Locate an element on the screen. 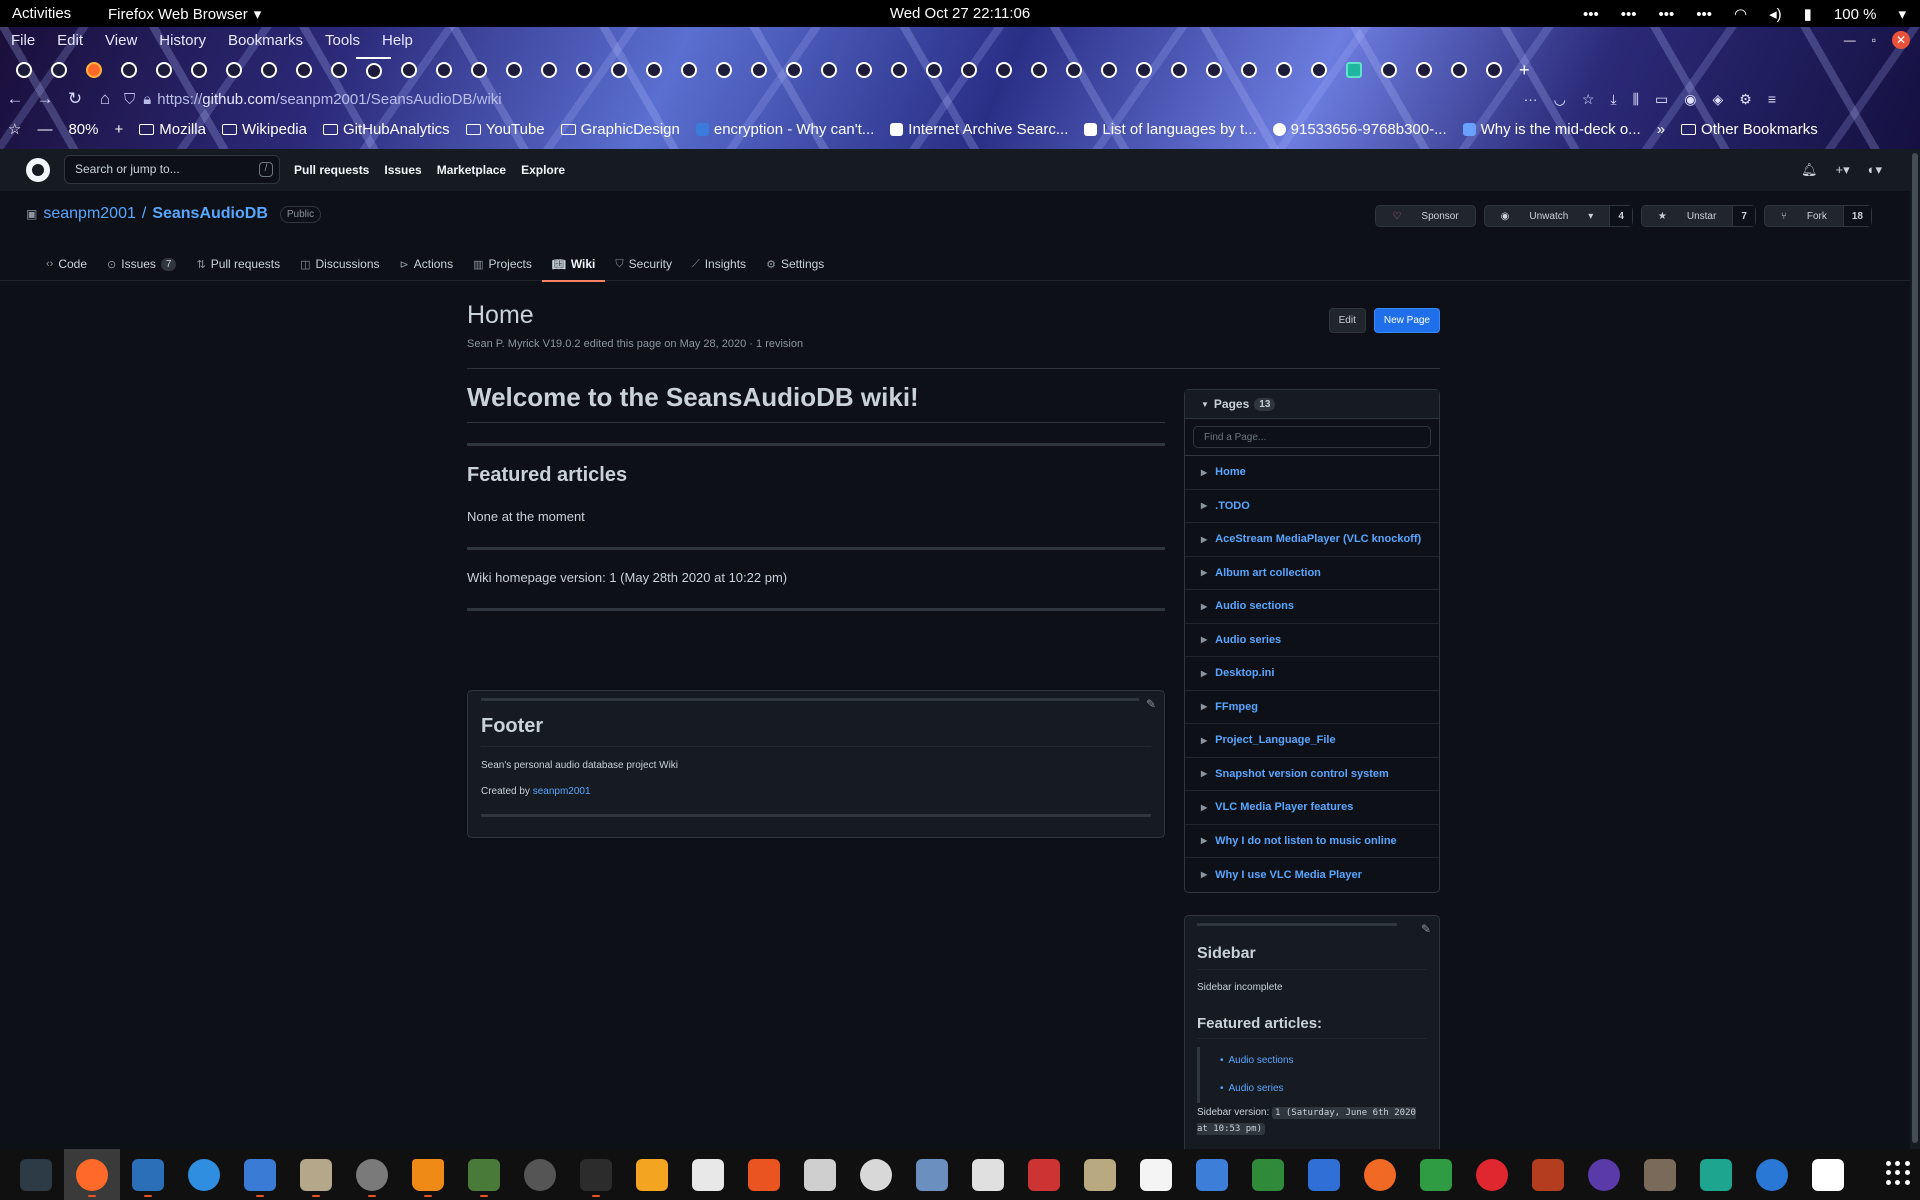 This screenshot has width=1920, height=1200. dock-backups is located at coordinates (1380, 1174).